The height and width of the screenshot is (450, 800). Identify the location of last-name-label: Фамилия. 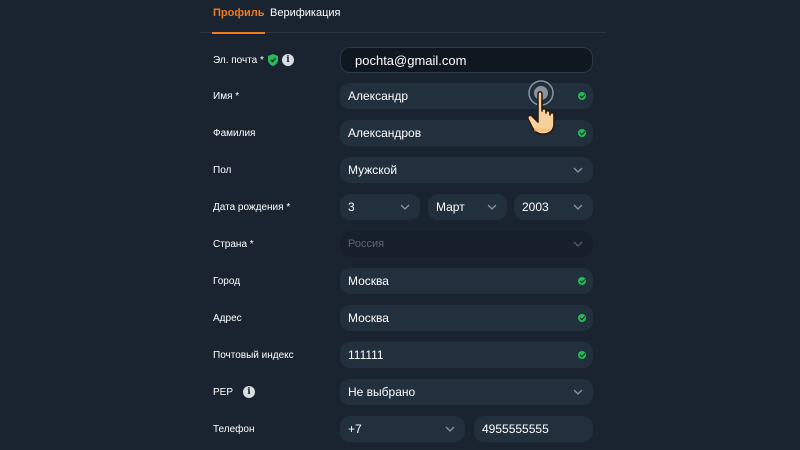
(234, 133).